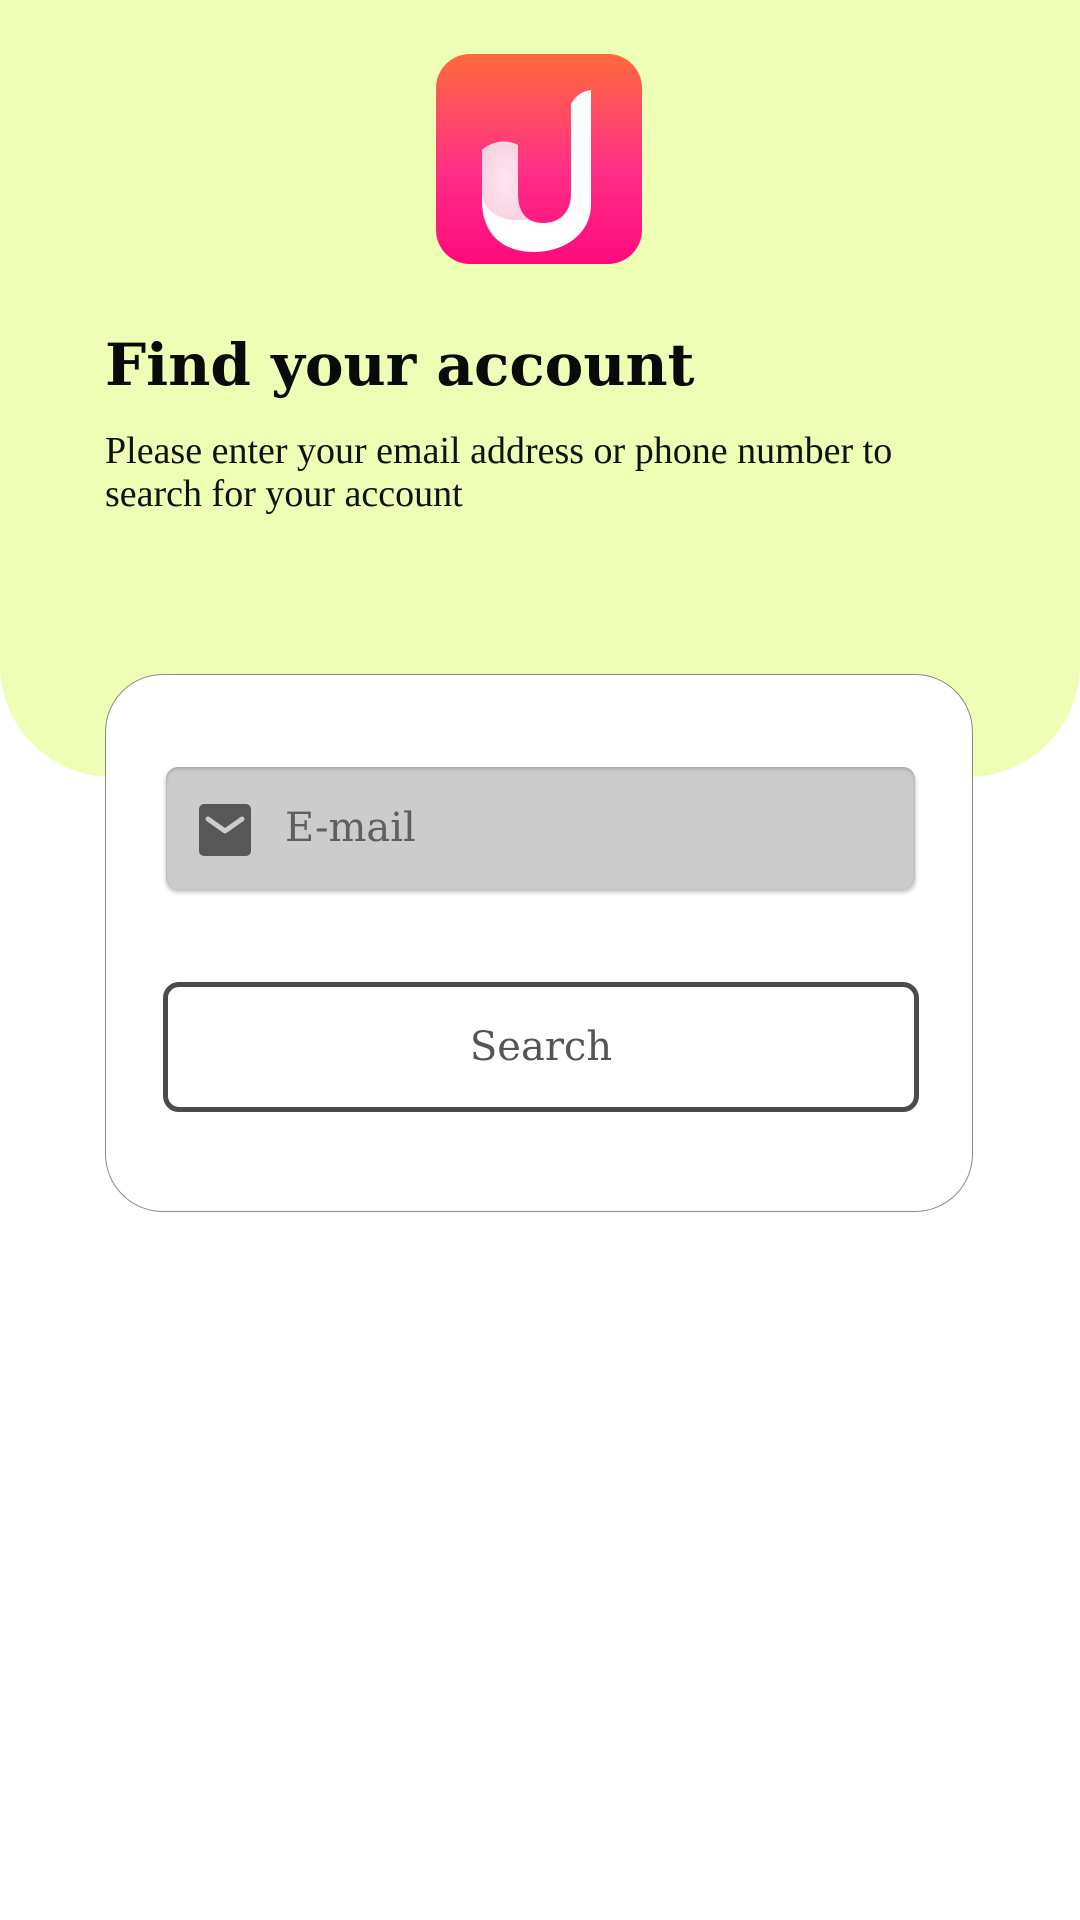  I want to click on search-button: Search, so click(541, 1047).